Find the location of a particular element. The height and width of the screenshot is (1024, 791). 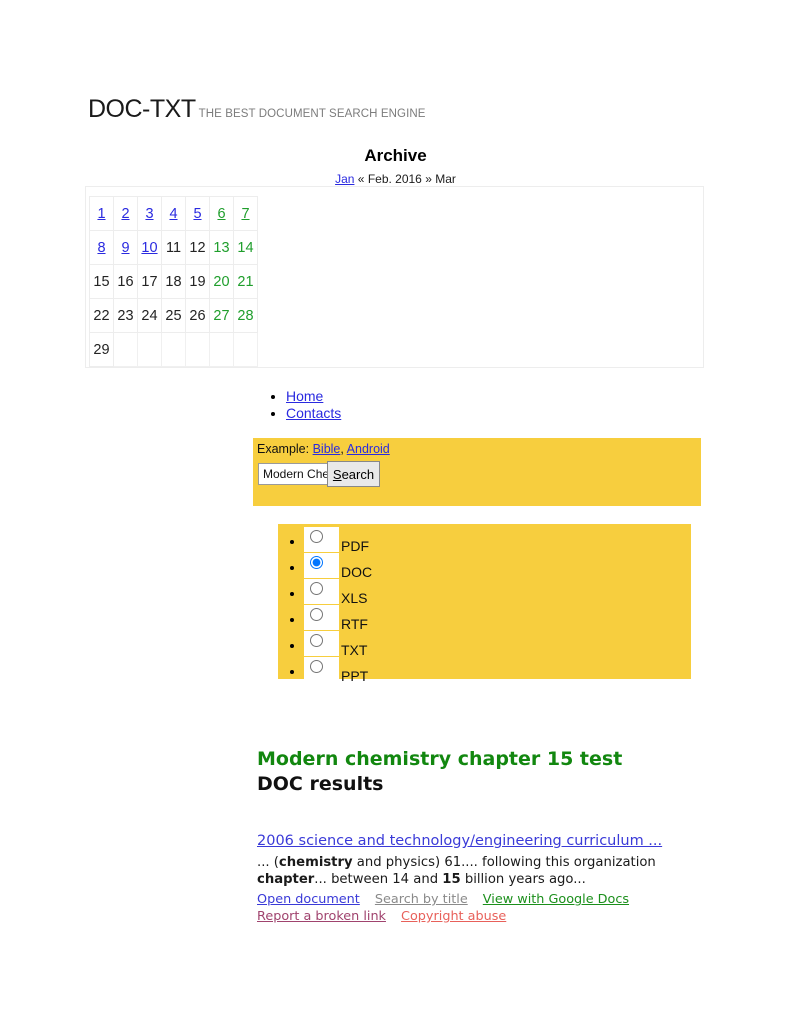

calendar-day-2: 2 is located at coordinates (125, 213).